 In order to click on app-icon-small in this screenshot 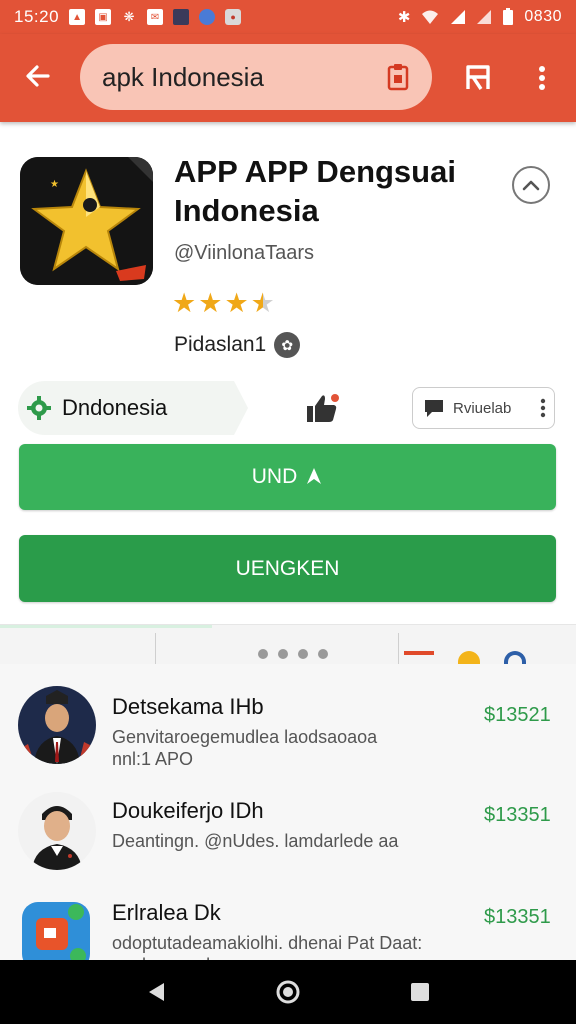, I will do `click(181, 17)`.